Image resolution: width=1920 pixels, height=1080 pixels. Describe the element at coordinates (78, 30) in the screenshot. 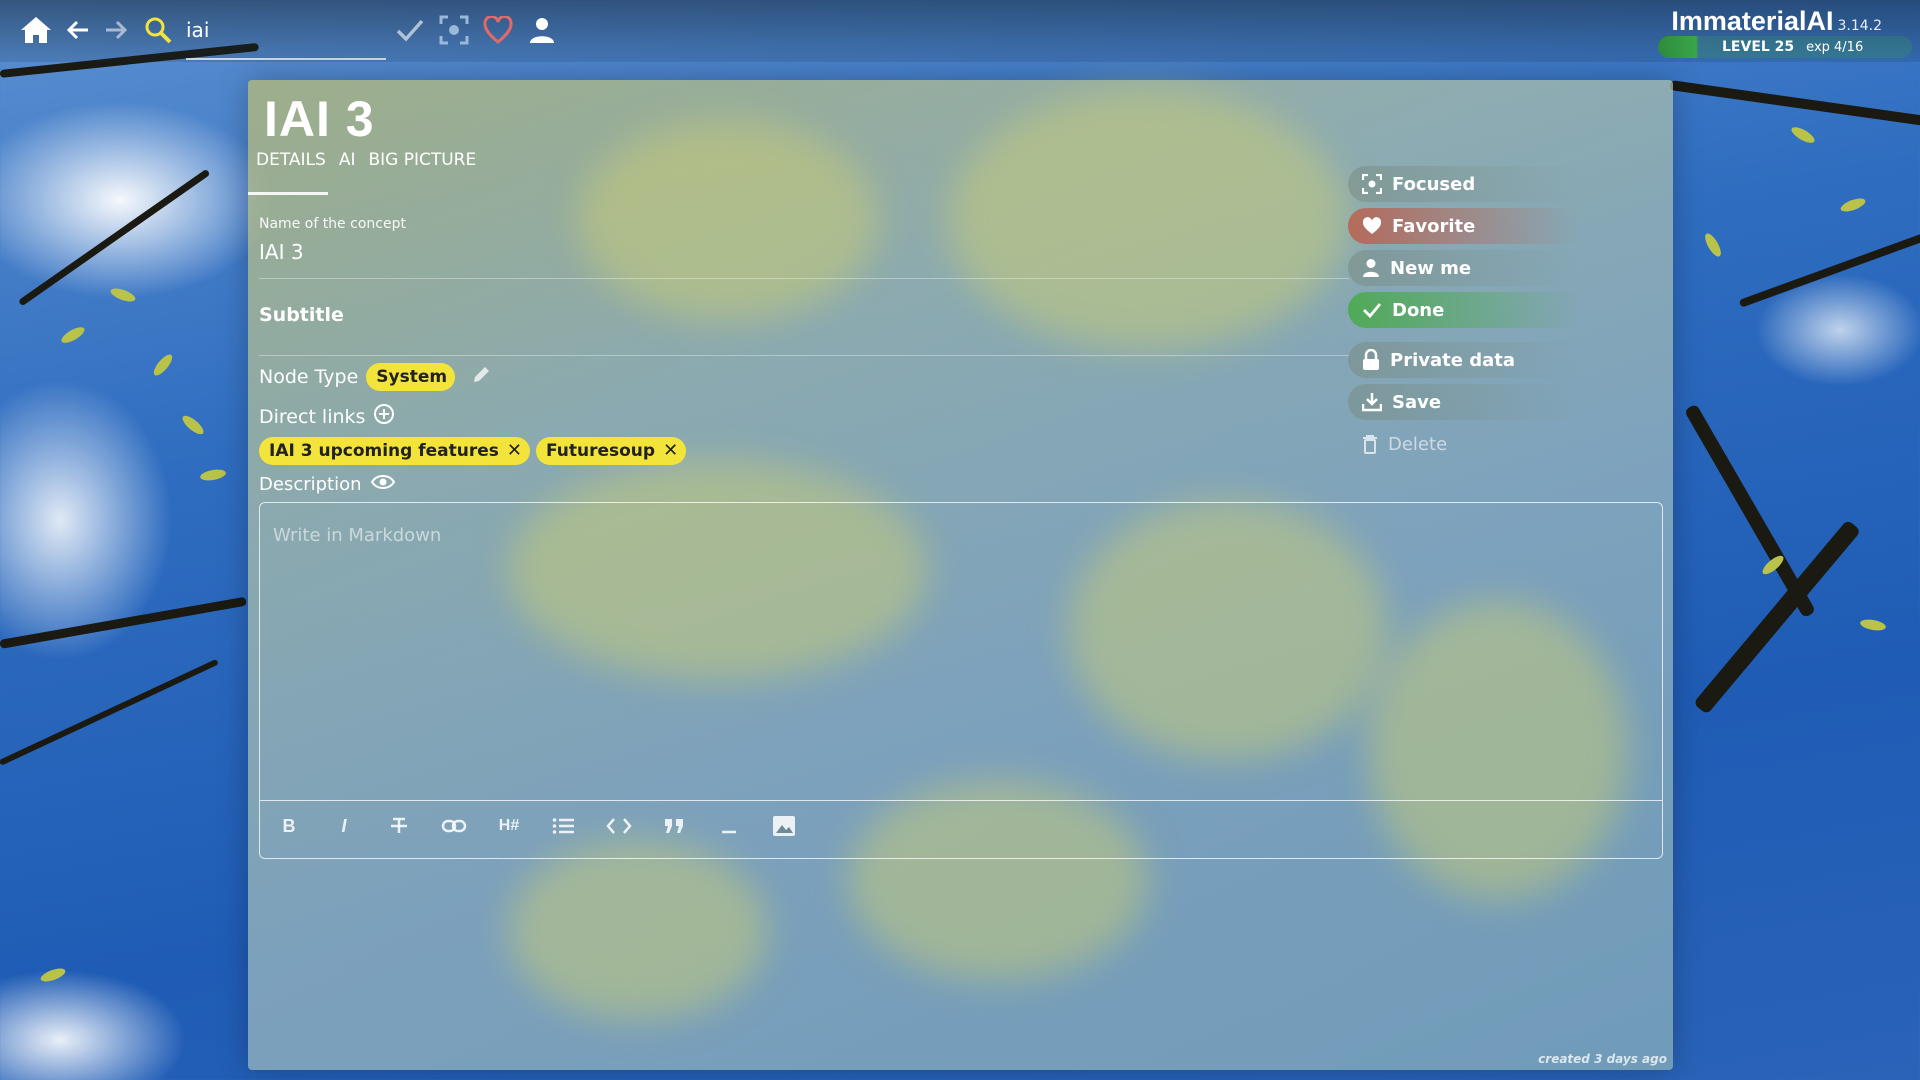

I see `arrow-left-icon` at that location.